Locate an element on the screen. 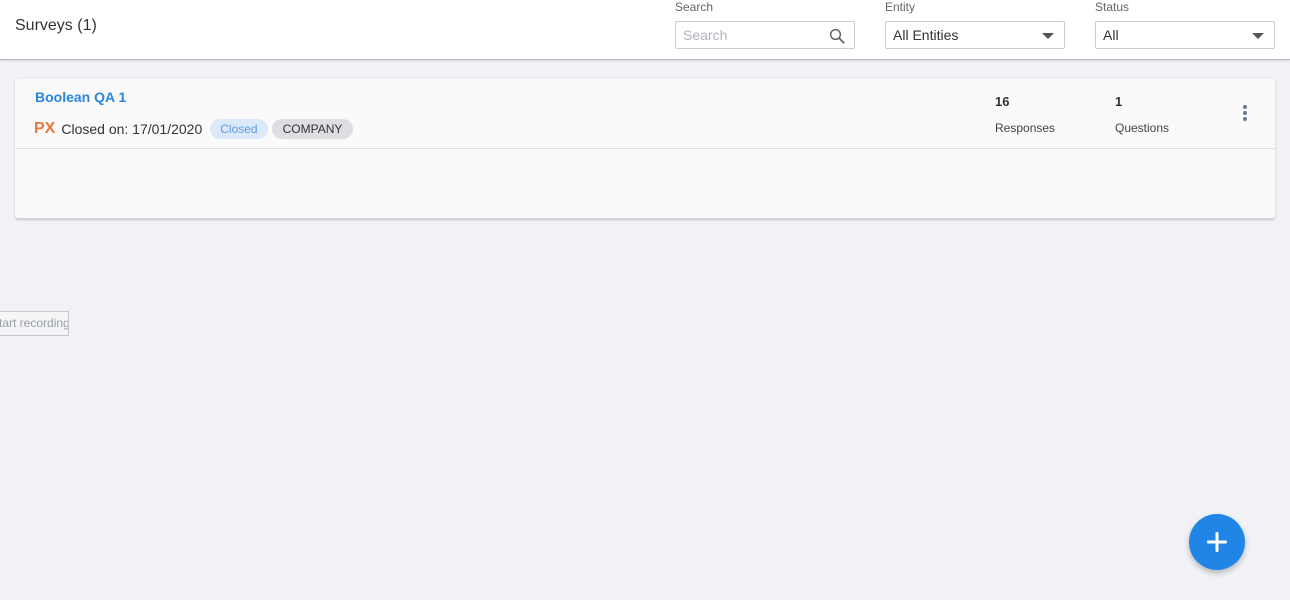 The image size is (1290, 600). page-title: Surveys (1) is located at coordinates (56, 25).